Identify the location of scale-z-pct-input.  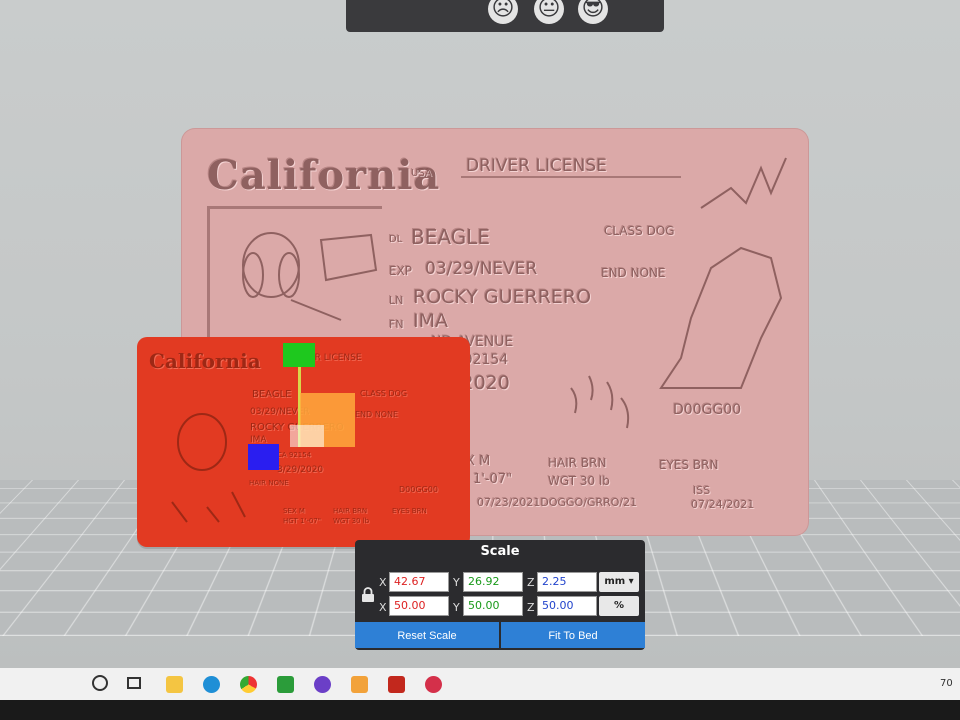
(567, 606).